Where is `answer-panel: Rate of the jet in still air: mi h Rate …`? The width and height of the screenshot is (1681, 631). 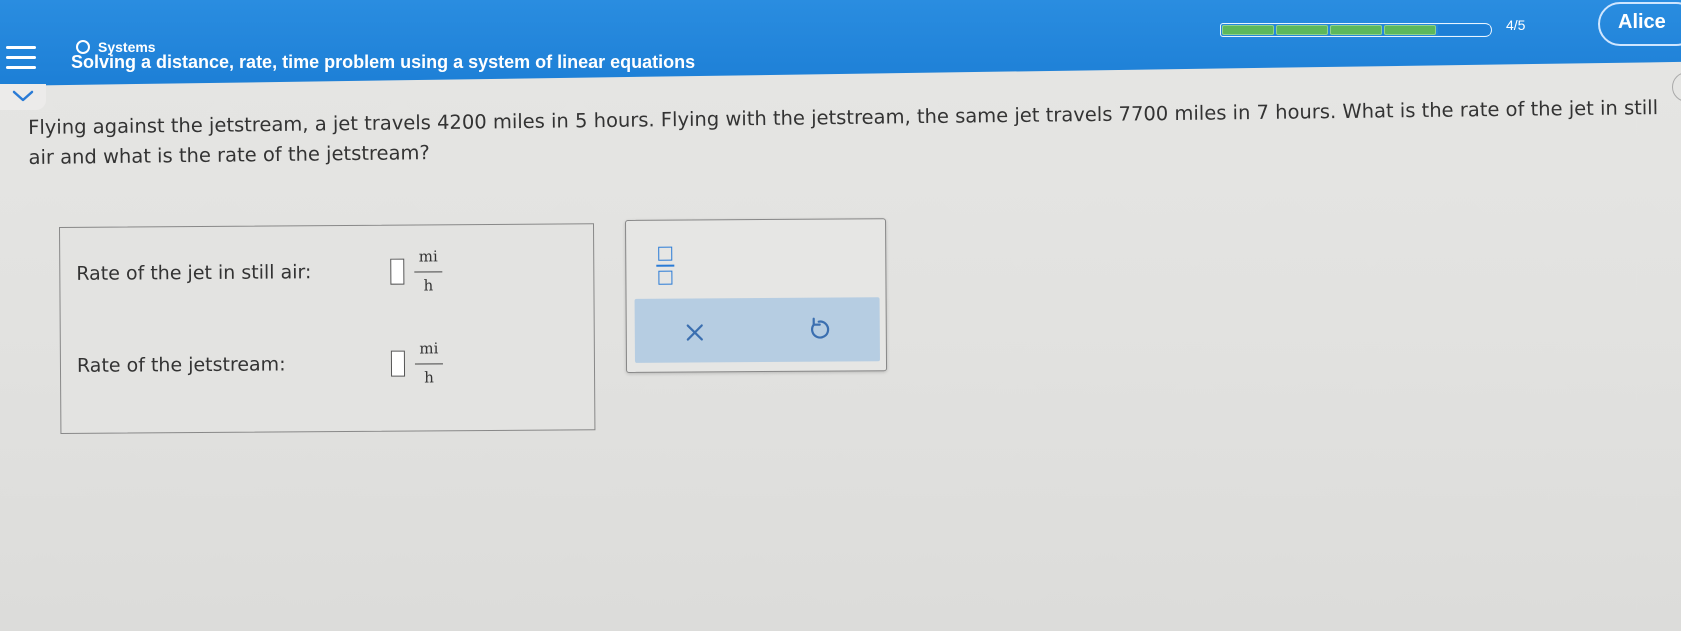
answer-panel: Rate of the jet in still air: mi h Rate … is located at coordinates (327, 328).